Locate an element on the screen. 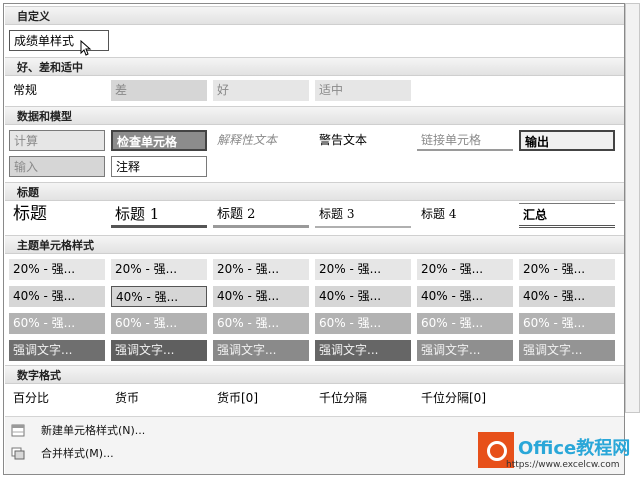  section-header-number: 数字格式 is located at coordinates (314, 374).